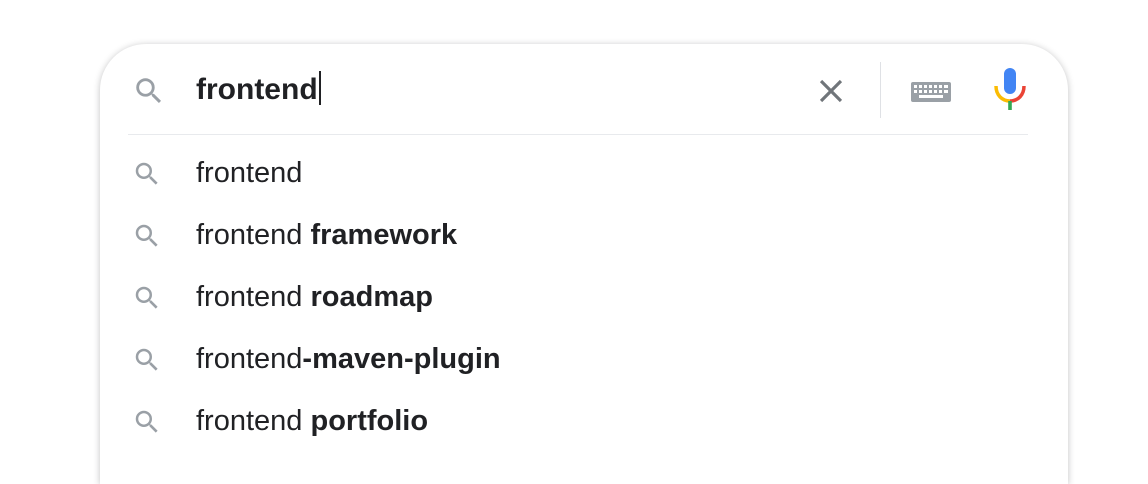 This screenshot has height=484, width=1148. I want to click on suggestion-text: frontend roadmap, so click(314, 297).